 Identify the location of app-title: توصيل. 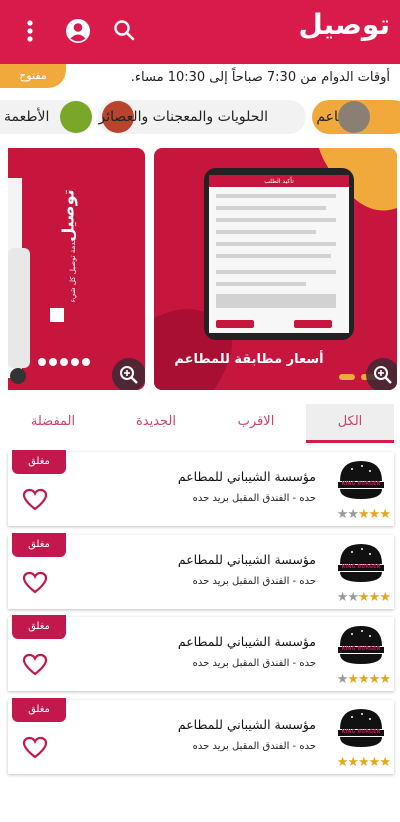
(344, 24).